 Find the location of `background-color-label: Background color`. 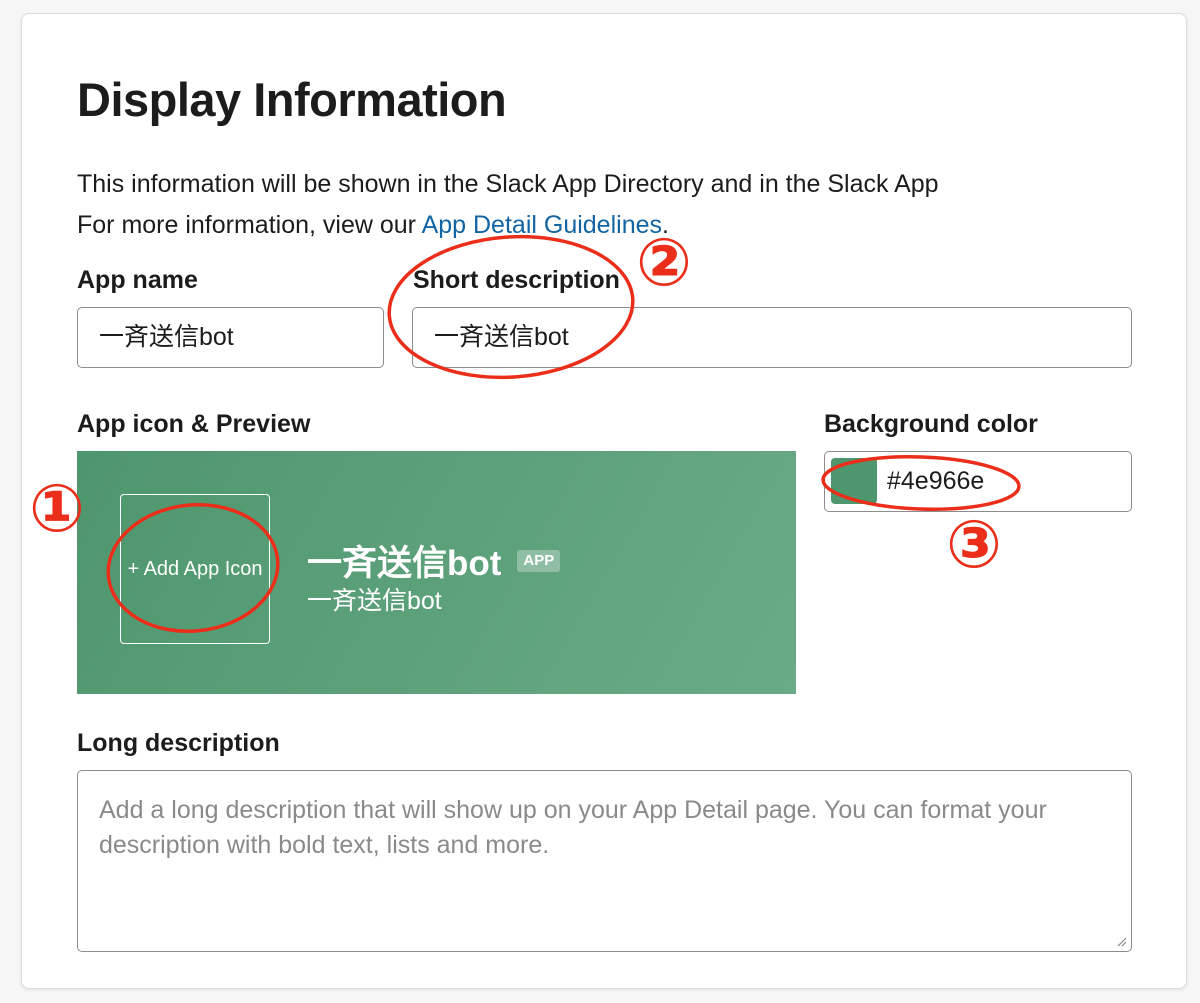

background-color-label: Background color is located at coordinates (931, 424).